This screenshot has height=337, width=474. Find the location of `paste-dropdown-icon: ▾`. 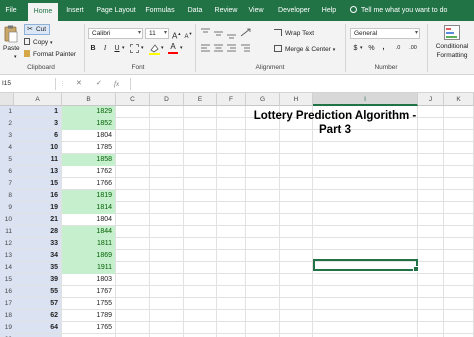

paste-dropdown-icon: ▾ is located at coordinates (15, 57).